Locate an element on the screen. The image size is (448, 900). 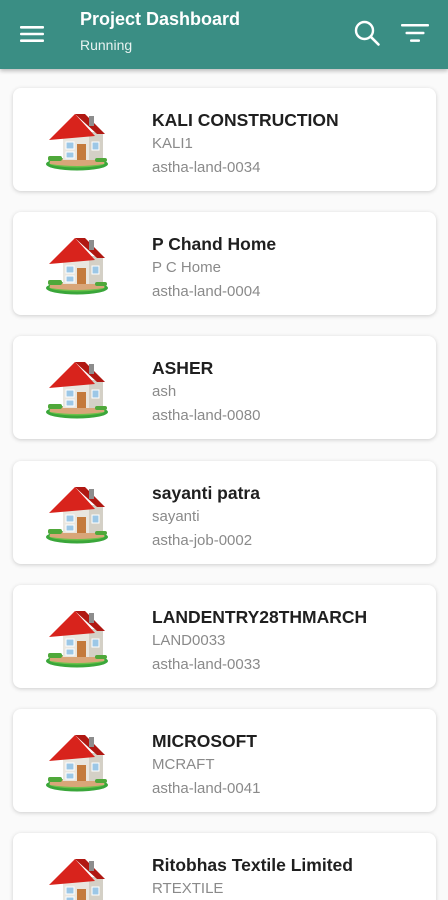
page-title: Project Dashboard is located at coordinates (160, 19).